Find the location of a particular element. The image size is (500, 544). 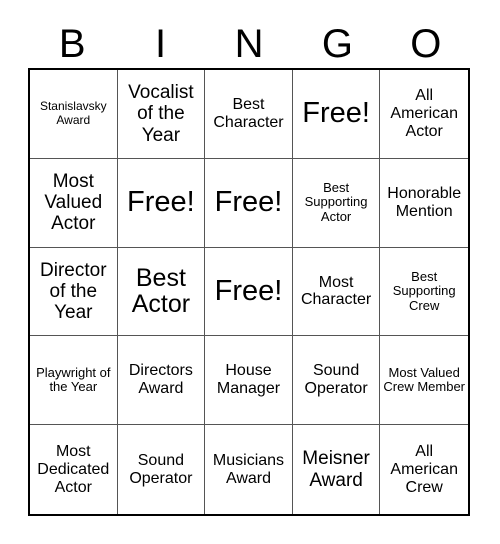

bingo-cell: Best Supporting Crew is located at coordinates (424, 292).